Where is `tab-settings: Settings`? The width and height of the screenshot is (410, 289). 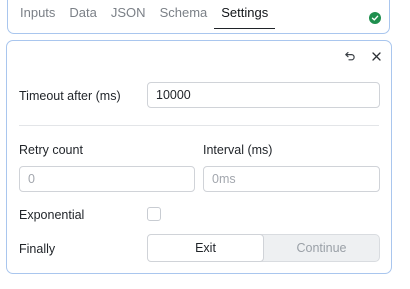
tab-settings: Settings is located at coordinates (245, 16).